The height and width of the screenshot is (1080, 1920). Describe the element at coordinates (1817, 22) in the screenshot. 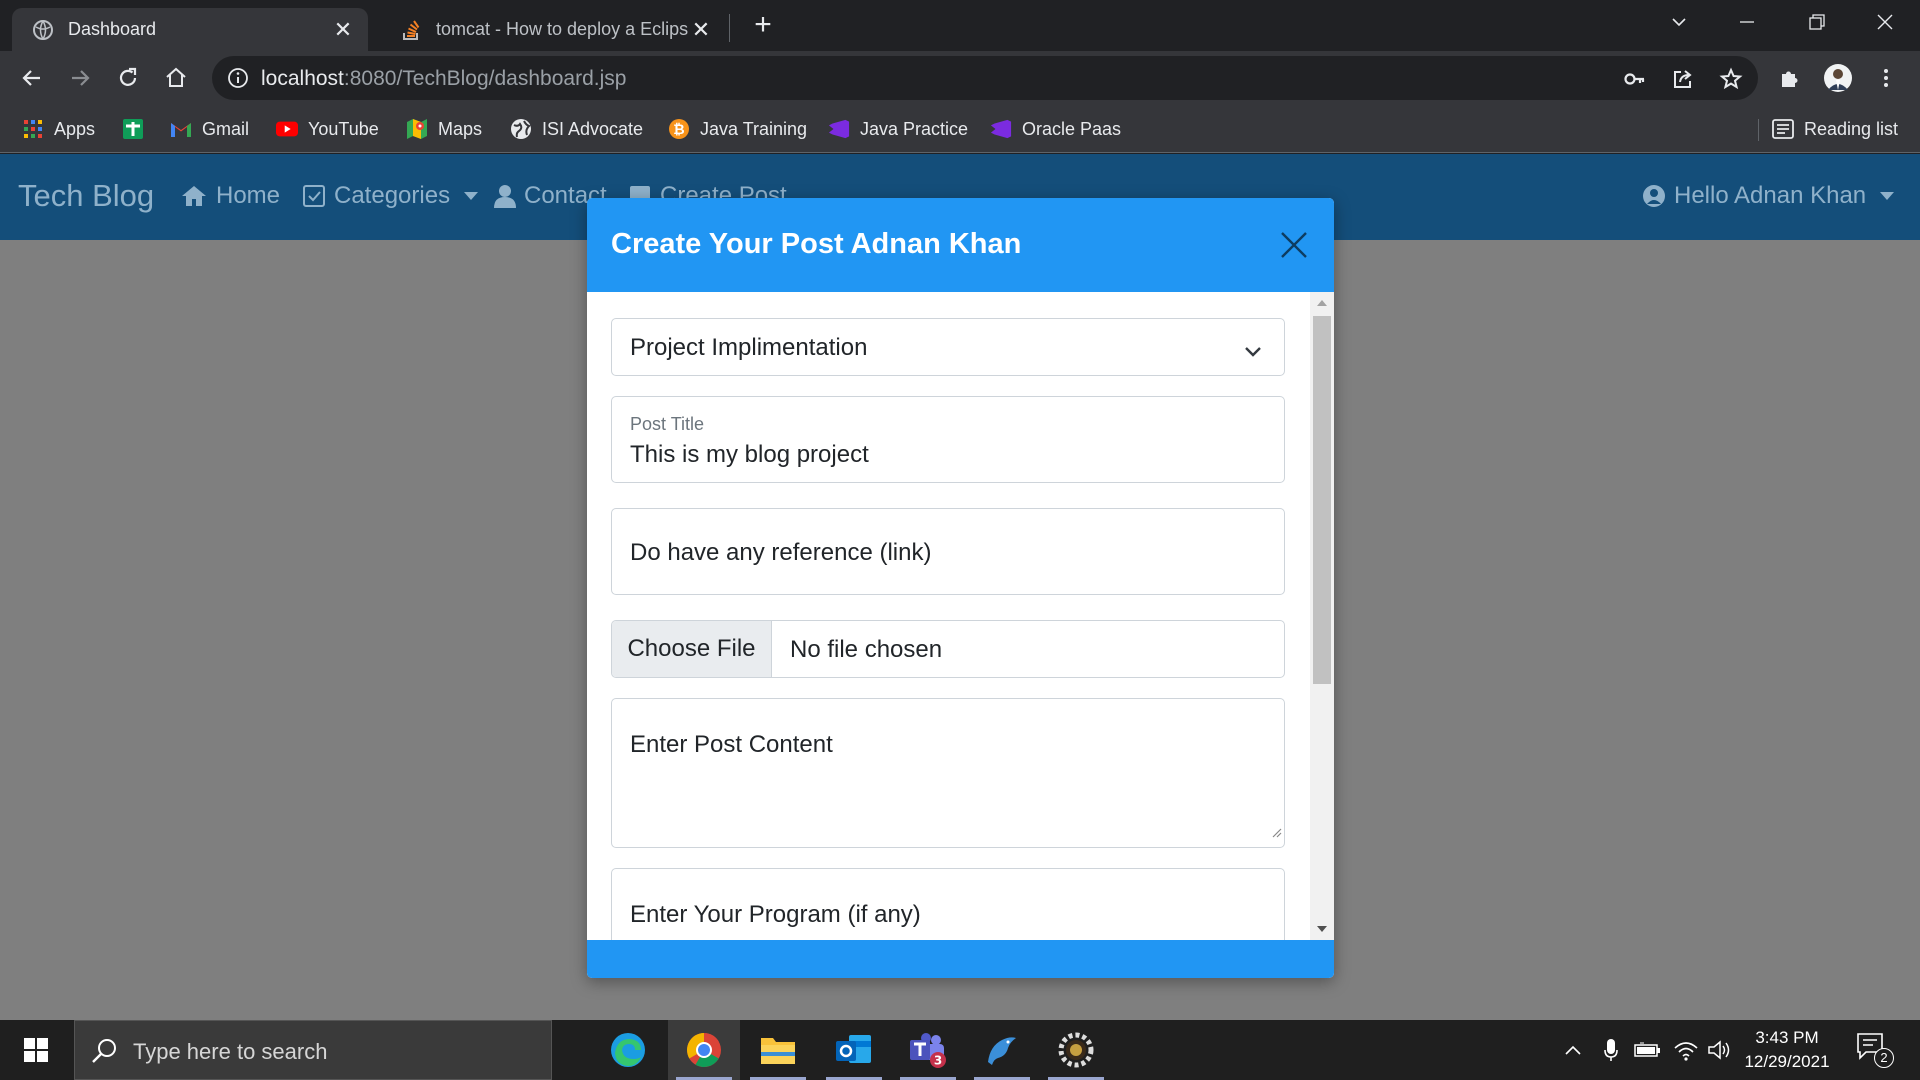

I see `restore-icon` at that location.